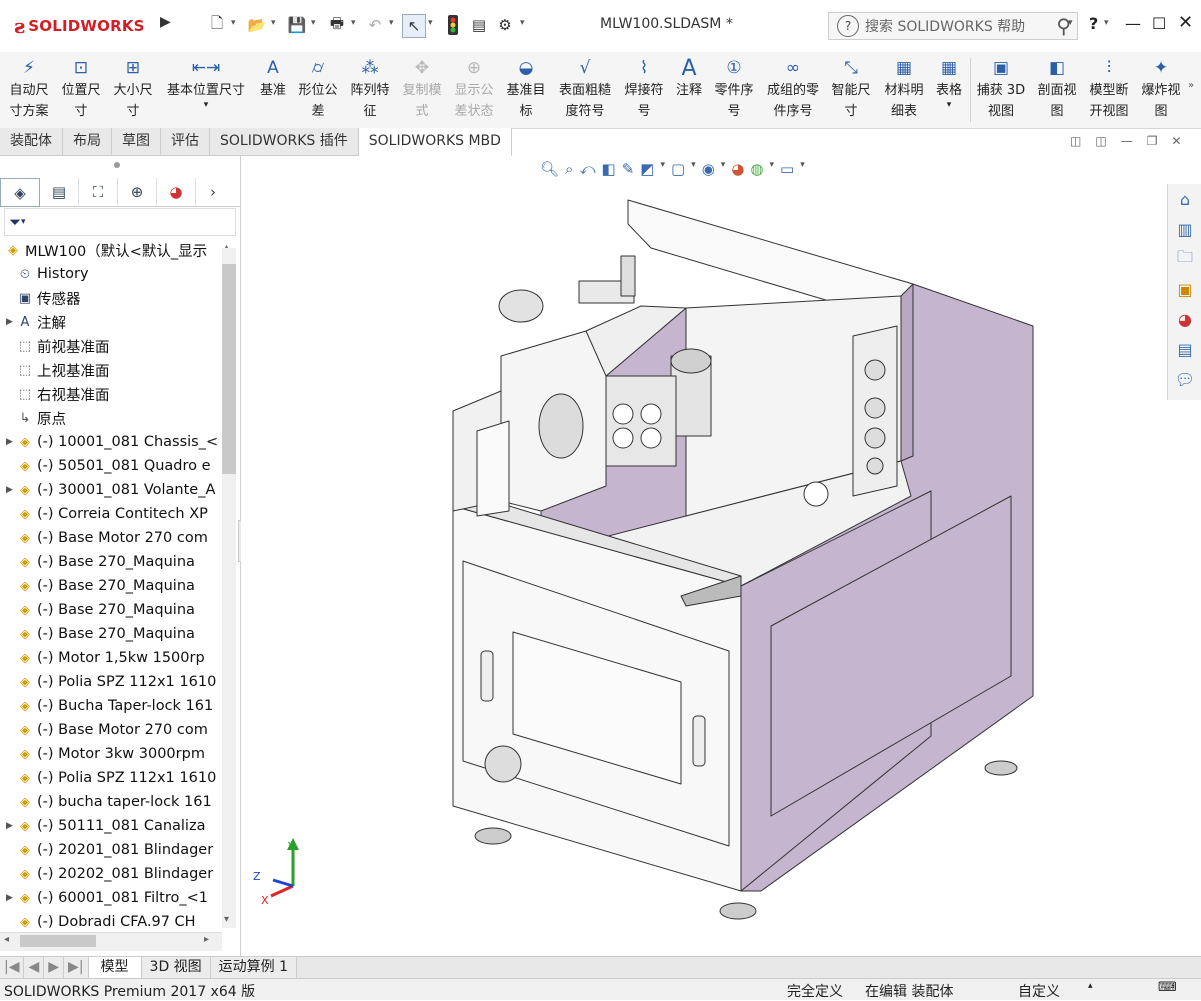  I want to click on cmd-size-dimension: ⊞ 大小尺寸, so click(133, 89).